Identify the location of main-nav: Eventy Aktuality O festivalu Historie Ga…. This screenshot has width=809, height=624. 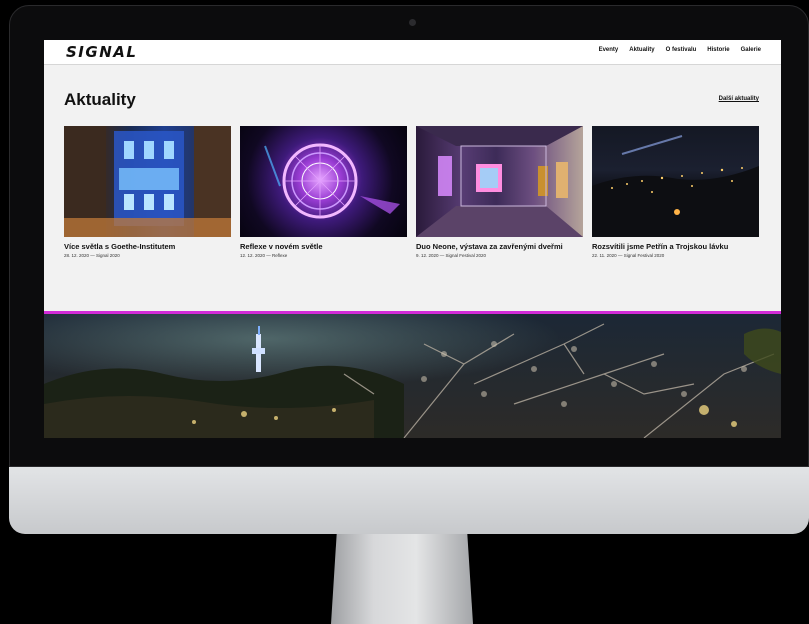
(680, 50).